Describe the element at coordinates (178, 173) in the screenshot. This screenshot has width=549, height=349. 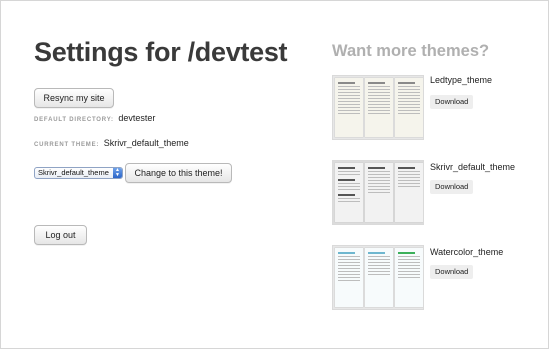
I see `change-theme-button: Change to this theme!` at that location.